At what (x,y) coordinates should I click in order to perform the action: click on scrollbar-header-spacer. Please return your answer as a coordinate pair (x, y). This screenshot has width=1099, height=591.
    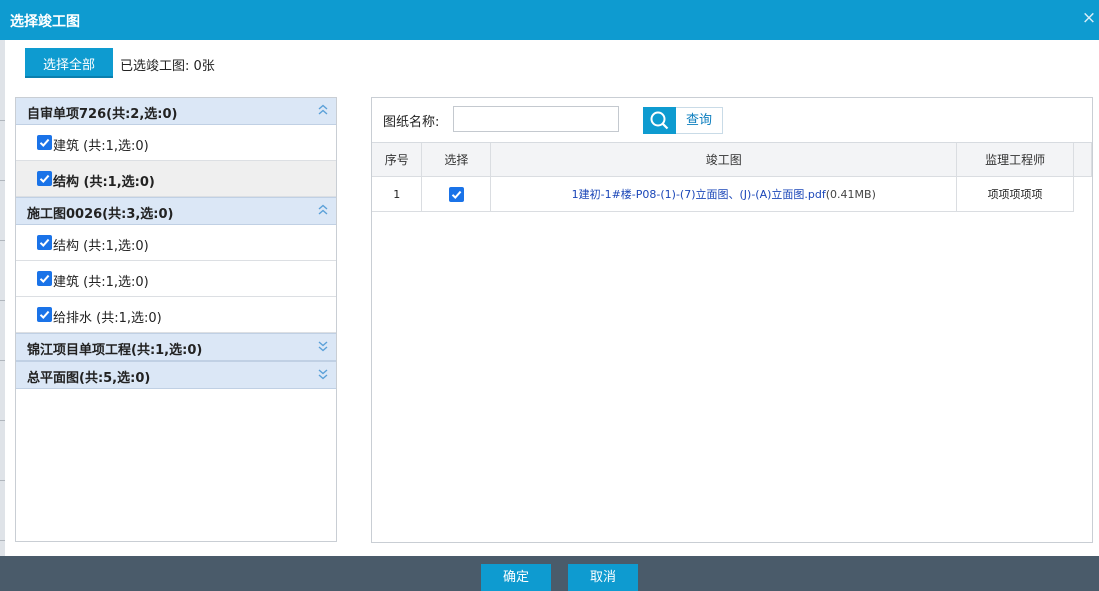
    Looking at the image, I should click on (1082, 160).